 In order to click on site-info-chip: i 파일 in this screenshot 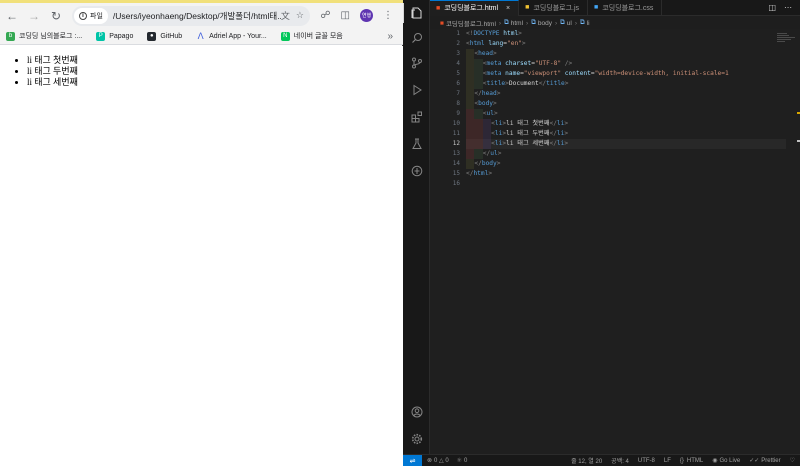, I will do `click(91, 15)`.